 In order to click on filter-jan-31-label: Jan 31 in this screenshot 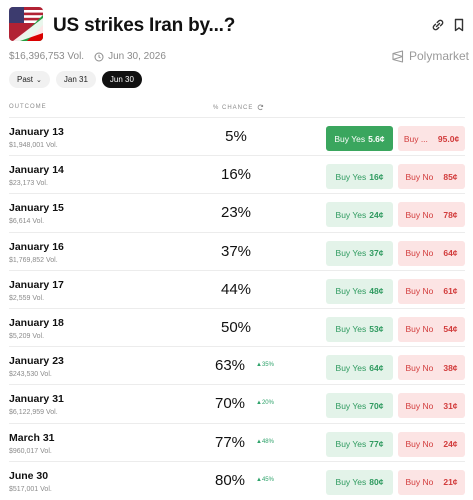, I will do `click(75, 79)`.